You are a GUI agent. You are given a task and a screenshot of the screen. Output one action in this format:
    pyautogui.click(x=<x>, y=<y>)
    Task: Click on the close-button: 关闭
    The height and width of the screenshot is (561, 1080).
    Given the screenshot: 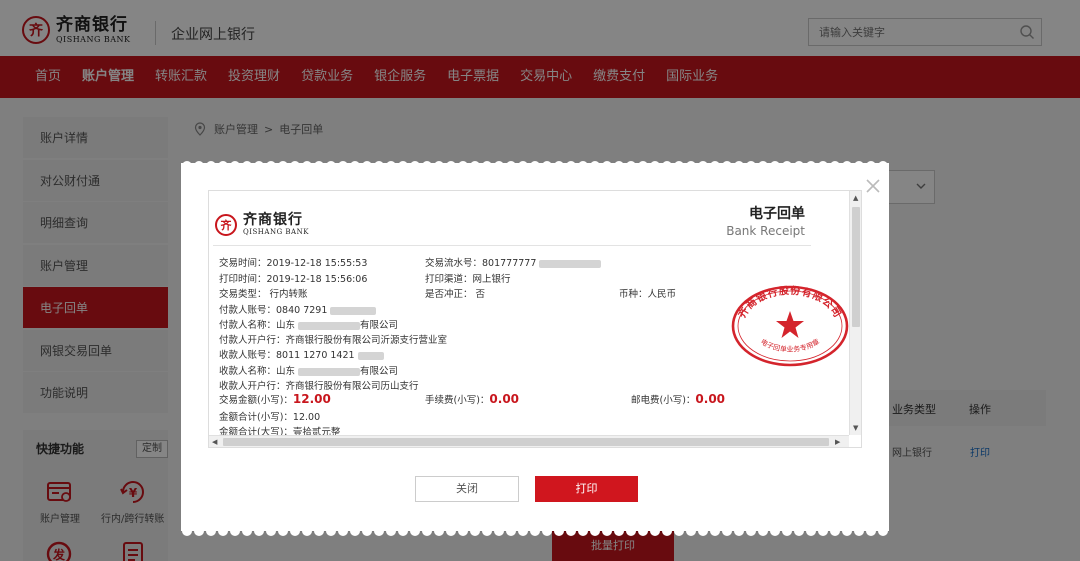 What is the action you would take?
    pyautogui.click(x=467, y=489)
    